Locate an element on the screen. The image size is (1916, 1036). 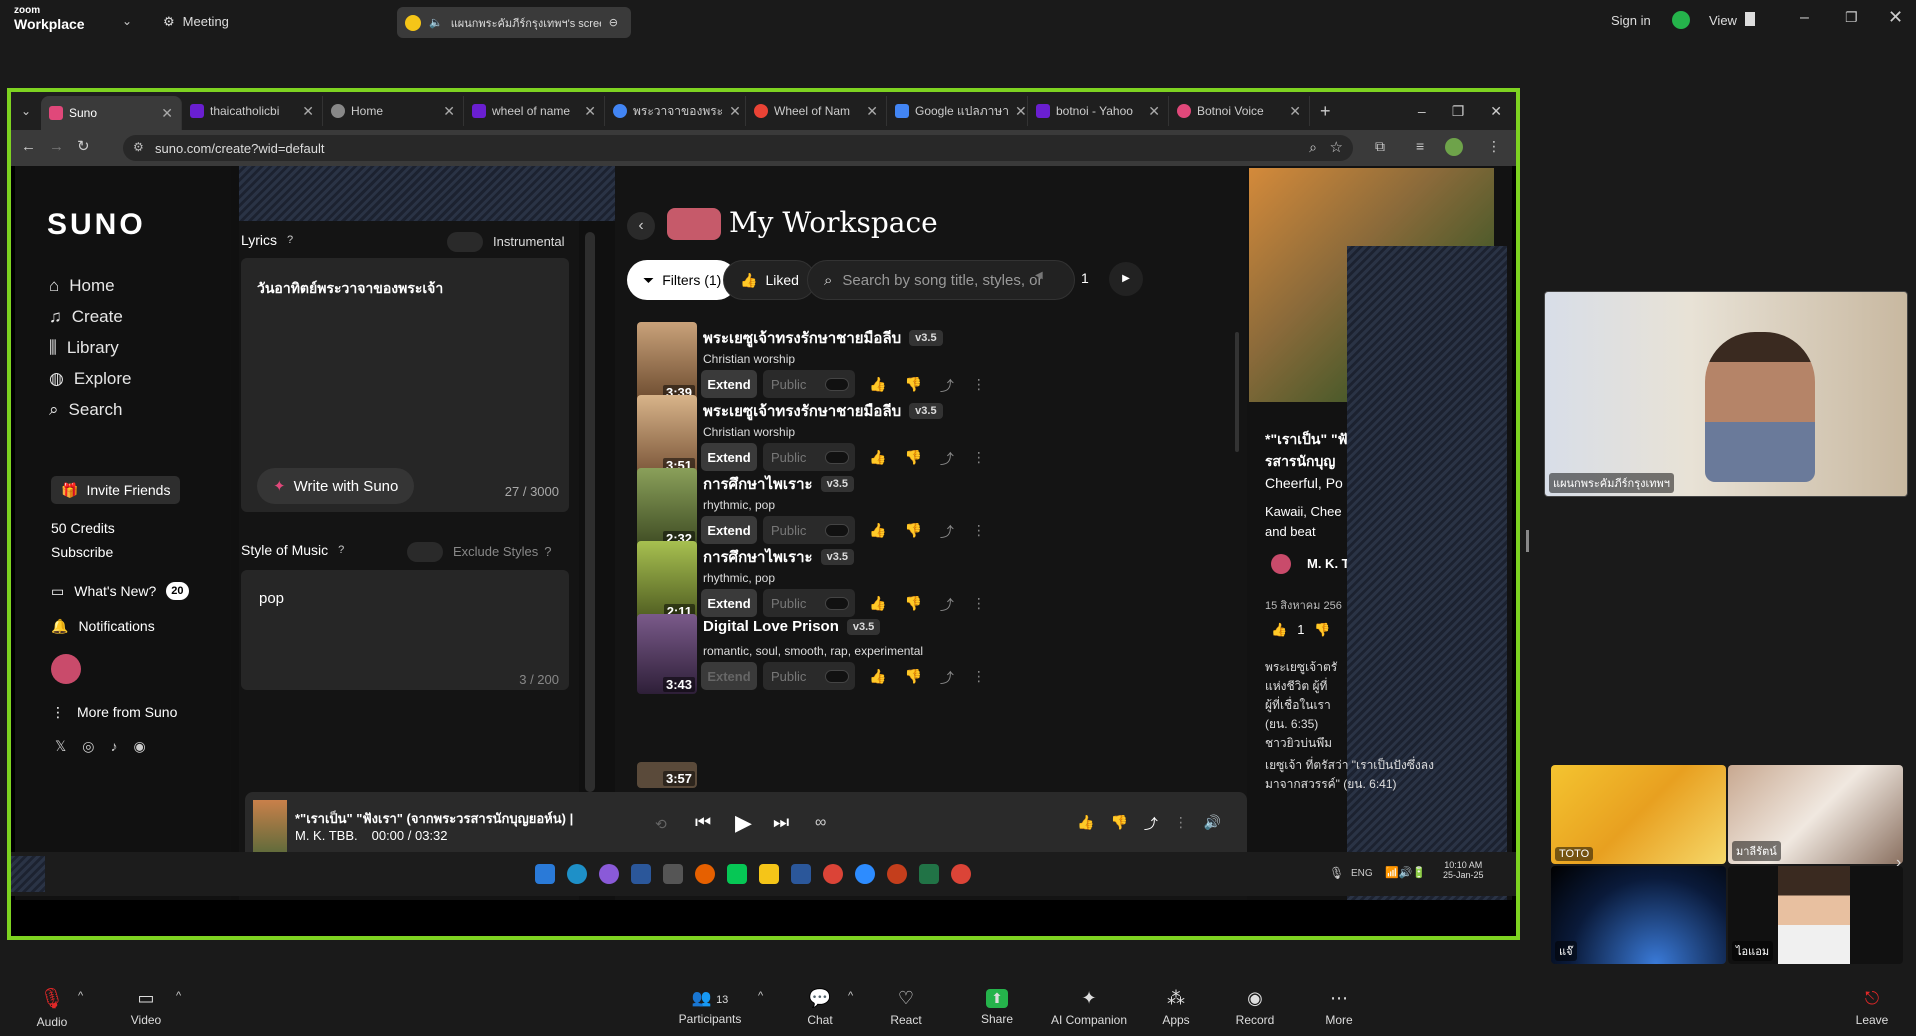
zoom-lens-icon: ⌕ is located at coordinates (1313, 147).